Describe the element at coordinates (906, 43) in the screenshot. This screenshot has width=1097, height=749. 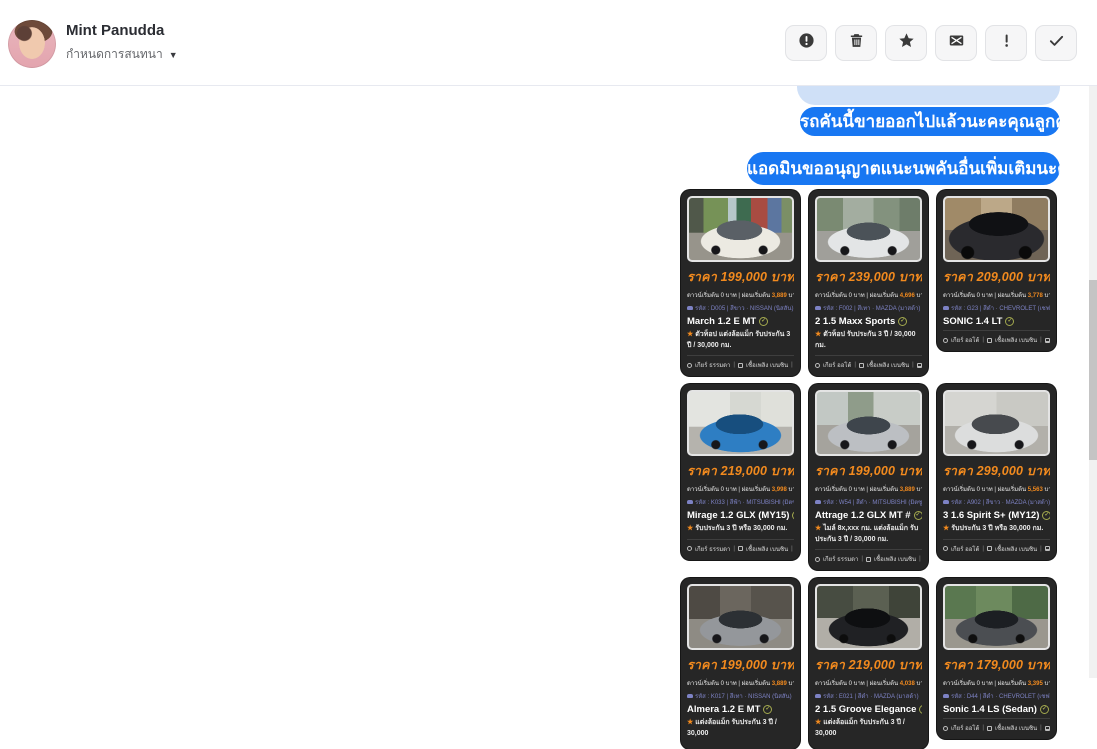
I see `star-button` at that location.